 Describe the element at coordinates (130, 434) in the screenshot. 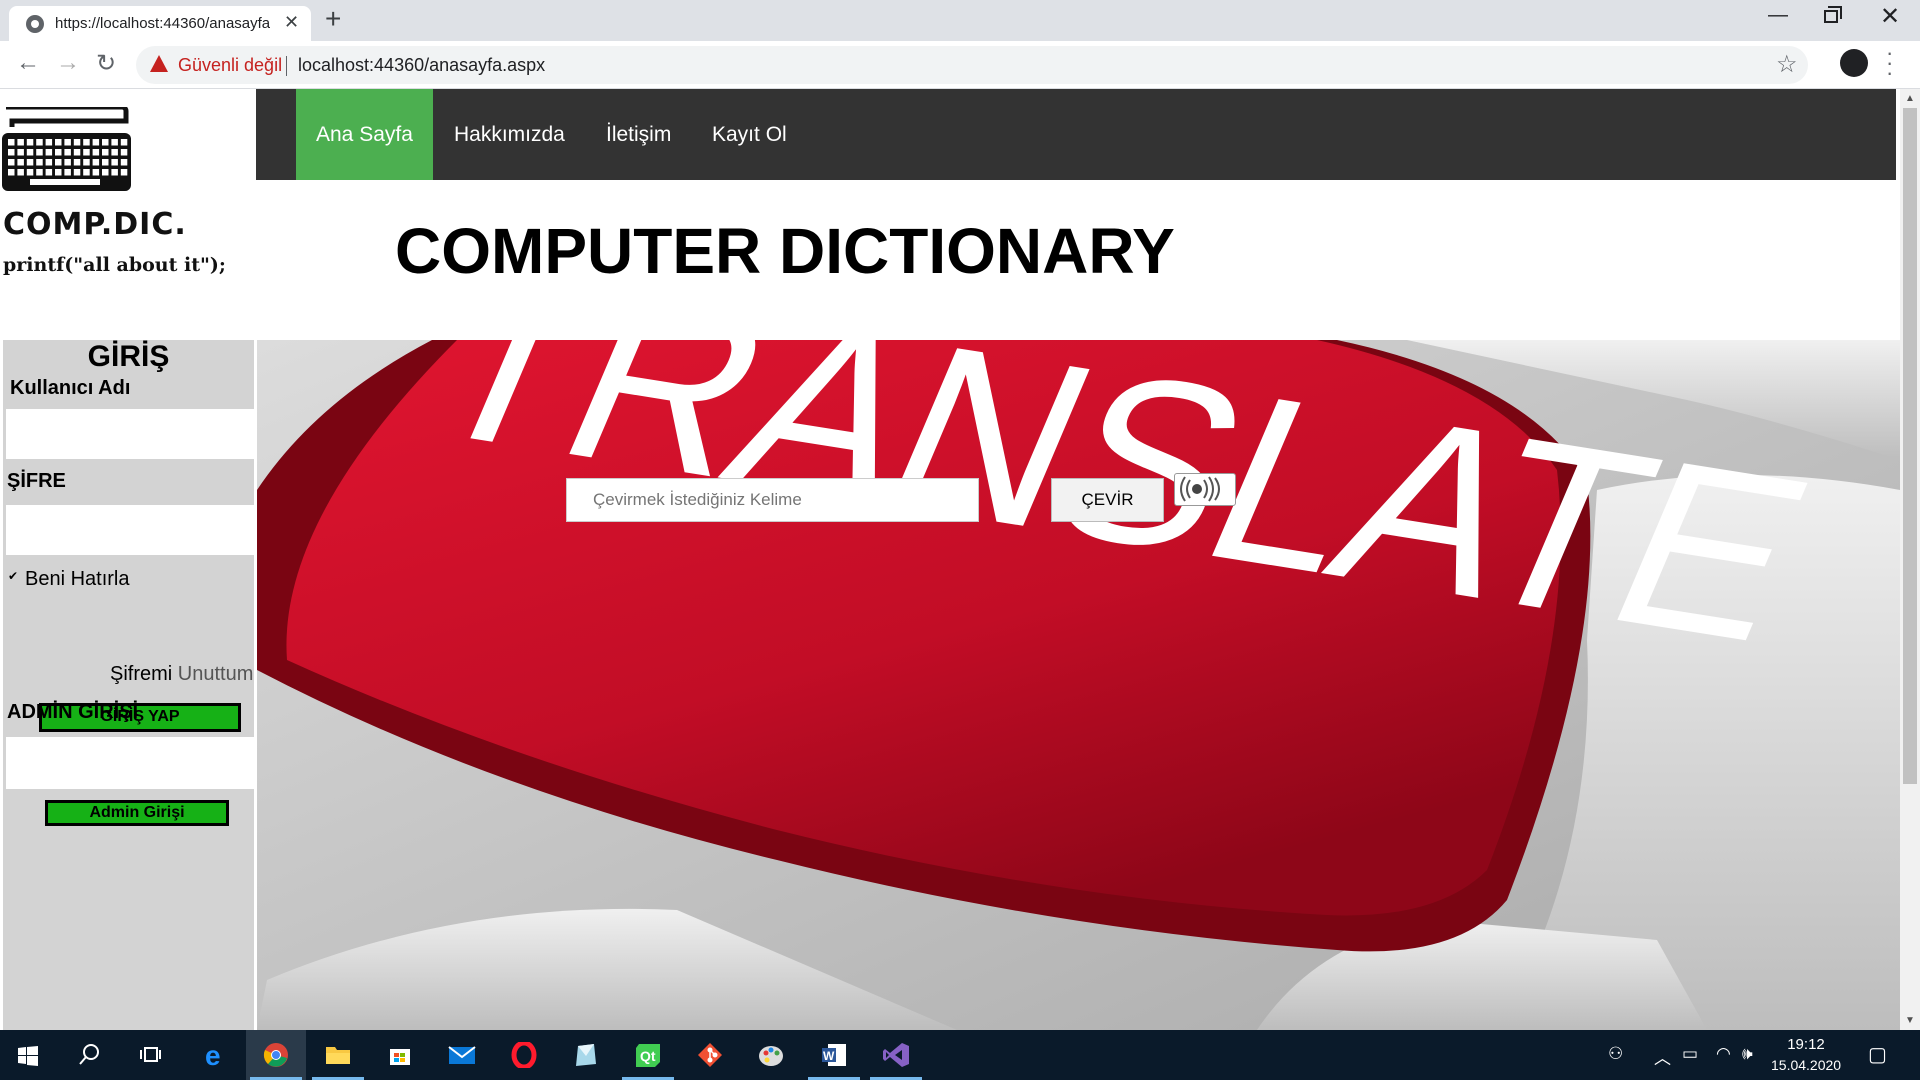

I see `username-input` at that location.